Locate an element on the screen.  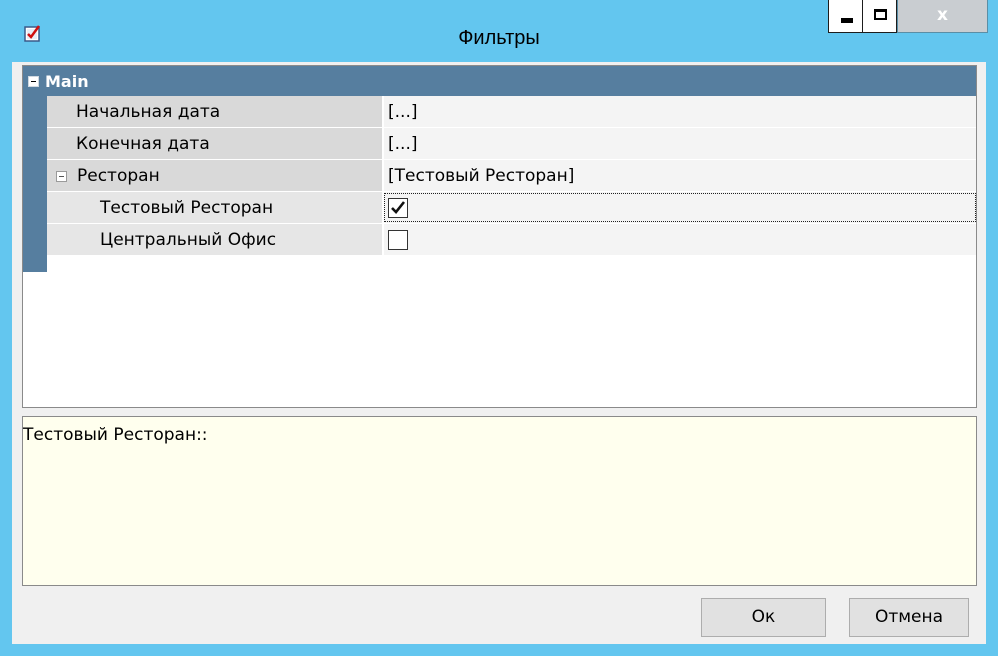
property-row-restaurant: Ресторан [Тестовый Ресторан] is located at coordinates (511, 176).